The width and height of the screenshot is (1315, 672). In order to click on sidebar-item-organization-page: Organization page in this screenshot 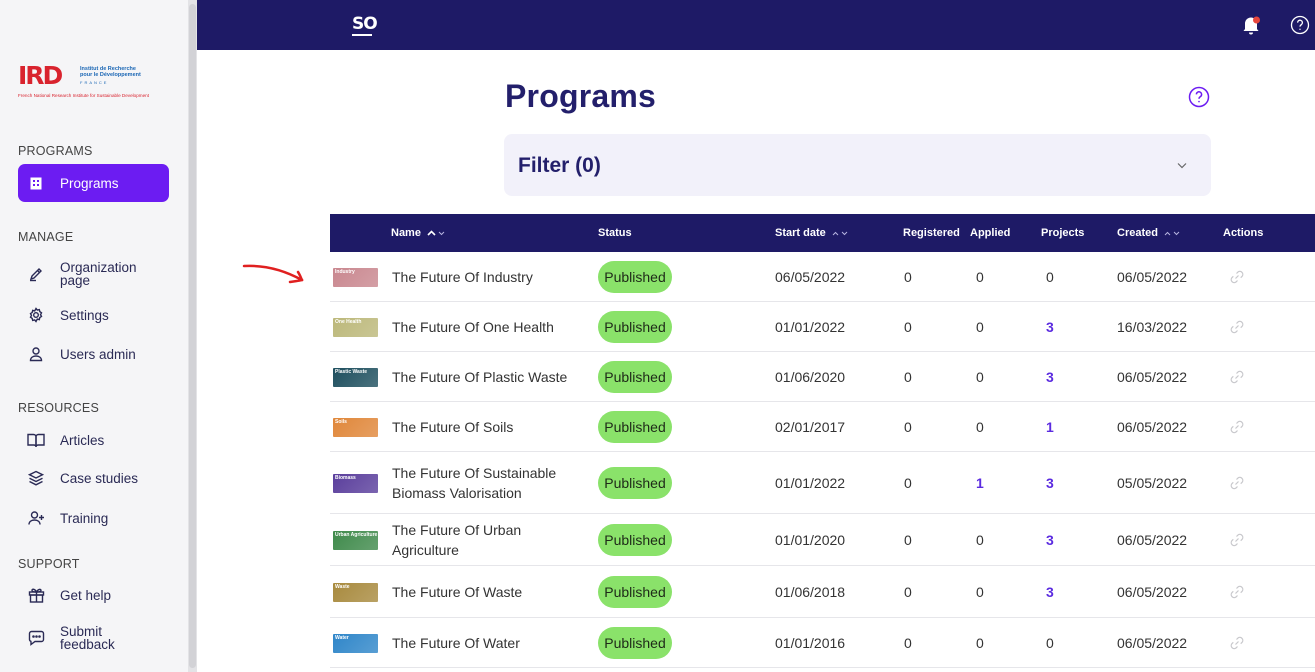, I will do `click(93, 274)`.